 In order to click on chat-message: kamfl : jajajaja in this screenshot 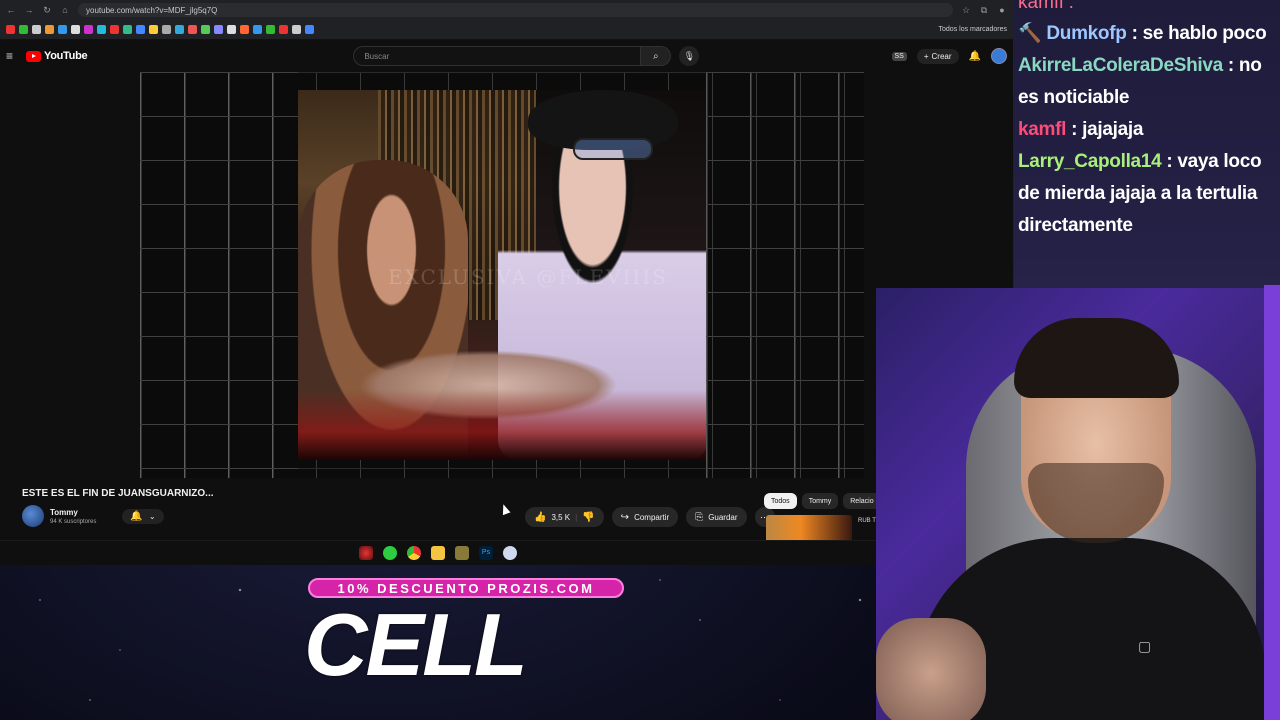, I will do `click(1147, 130)`.